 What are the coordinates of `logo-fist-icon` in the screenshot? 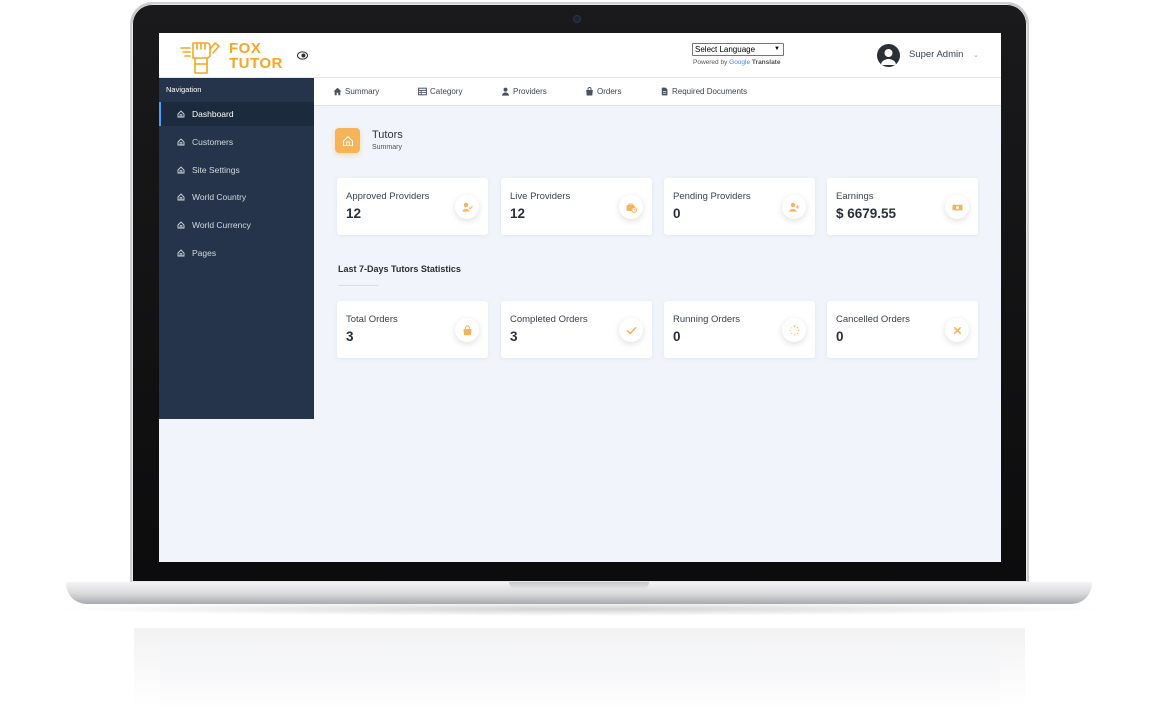 It's located at (200, 58).